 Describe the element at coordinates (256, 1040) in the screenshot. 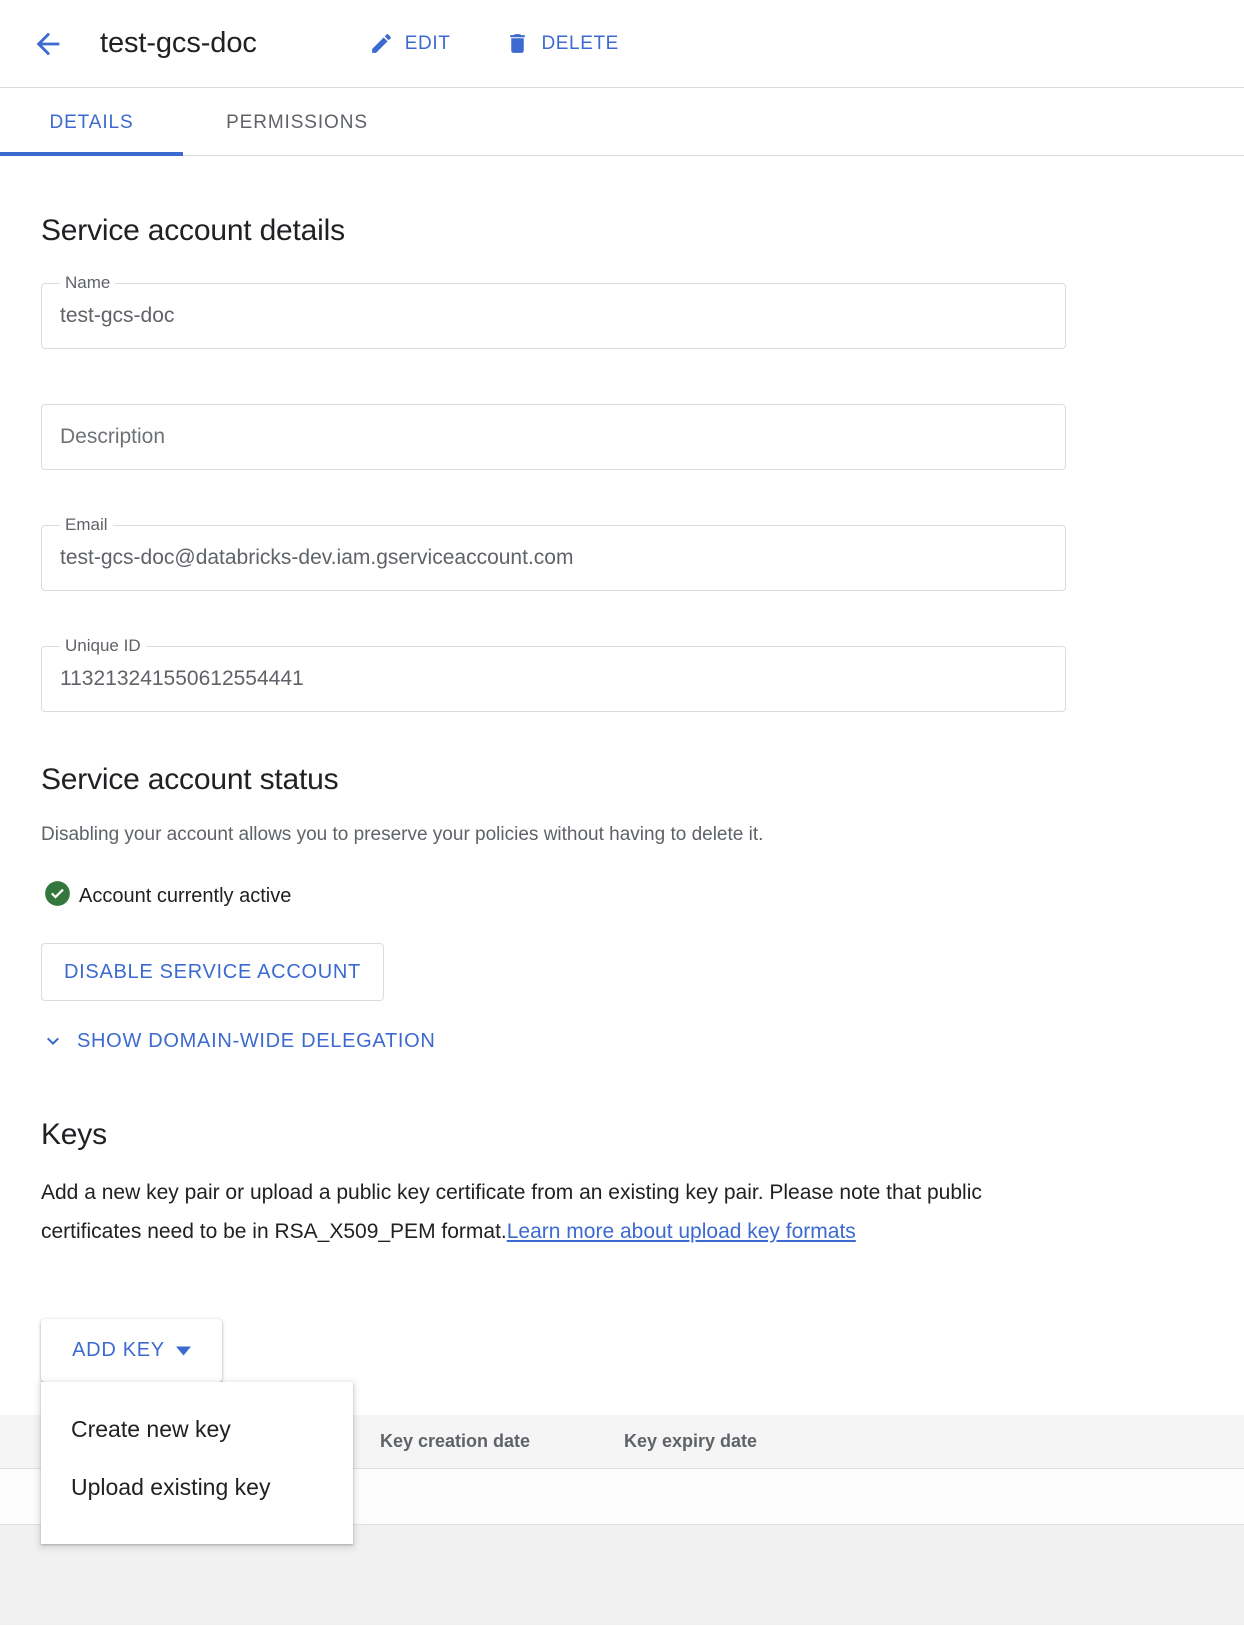

I see `show-domain-wide-delegation-label: SHOW DOMAIN-WIDE DELEGATION` at that location.